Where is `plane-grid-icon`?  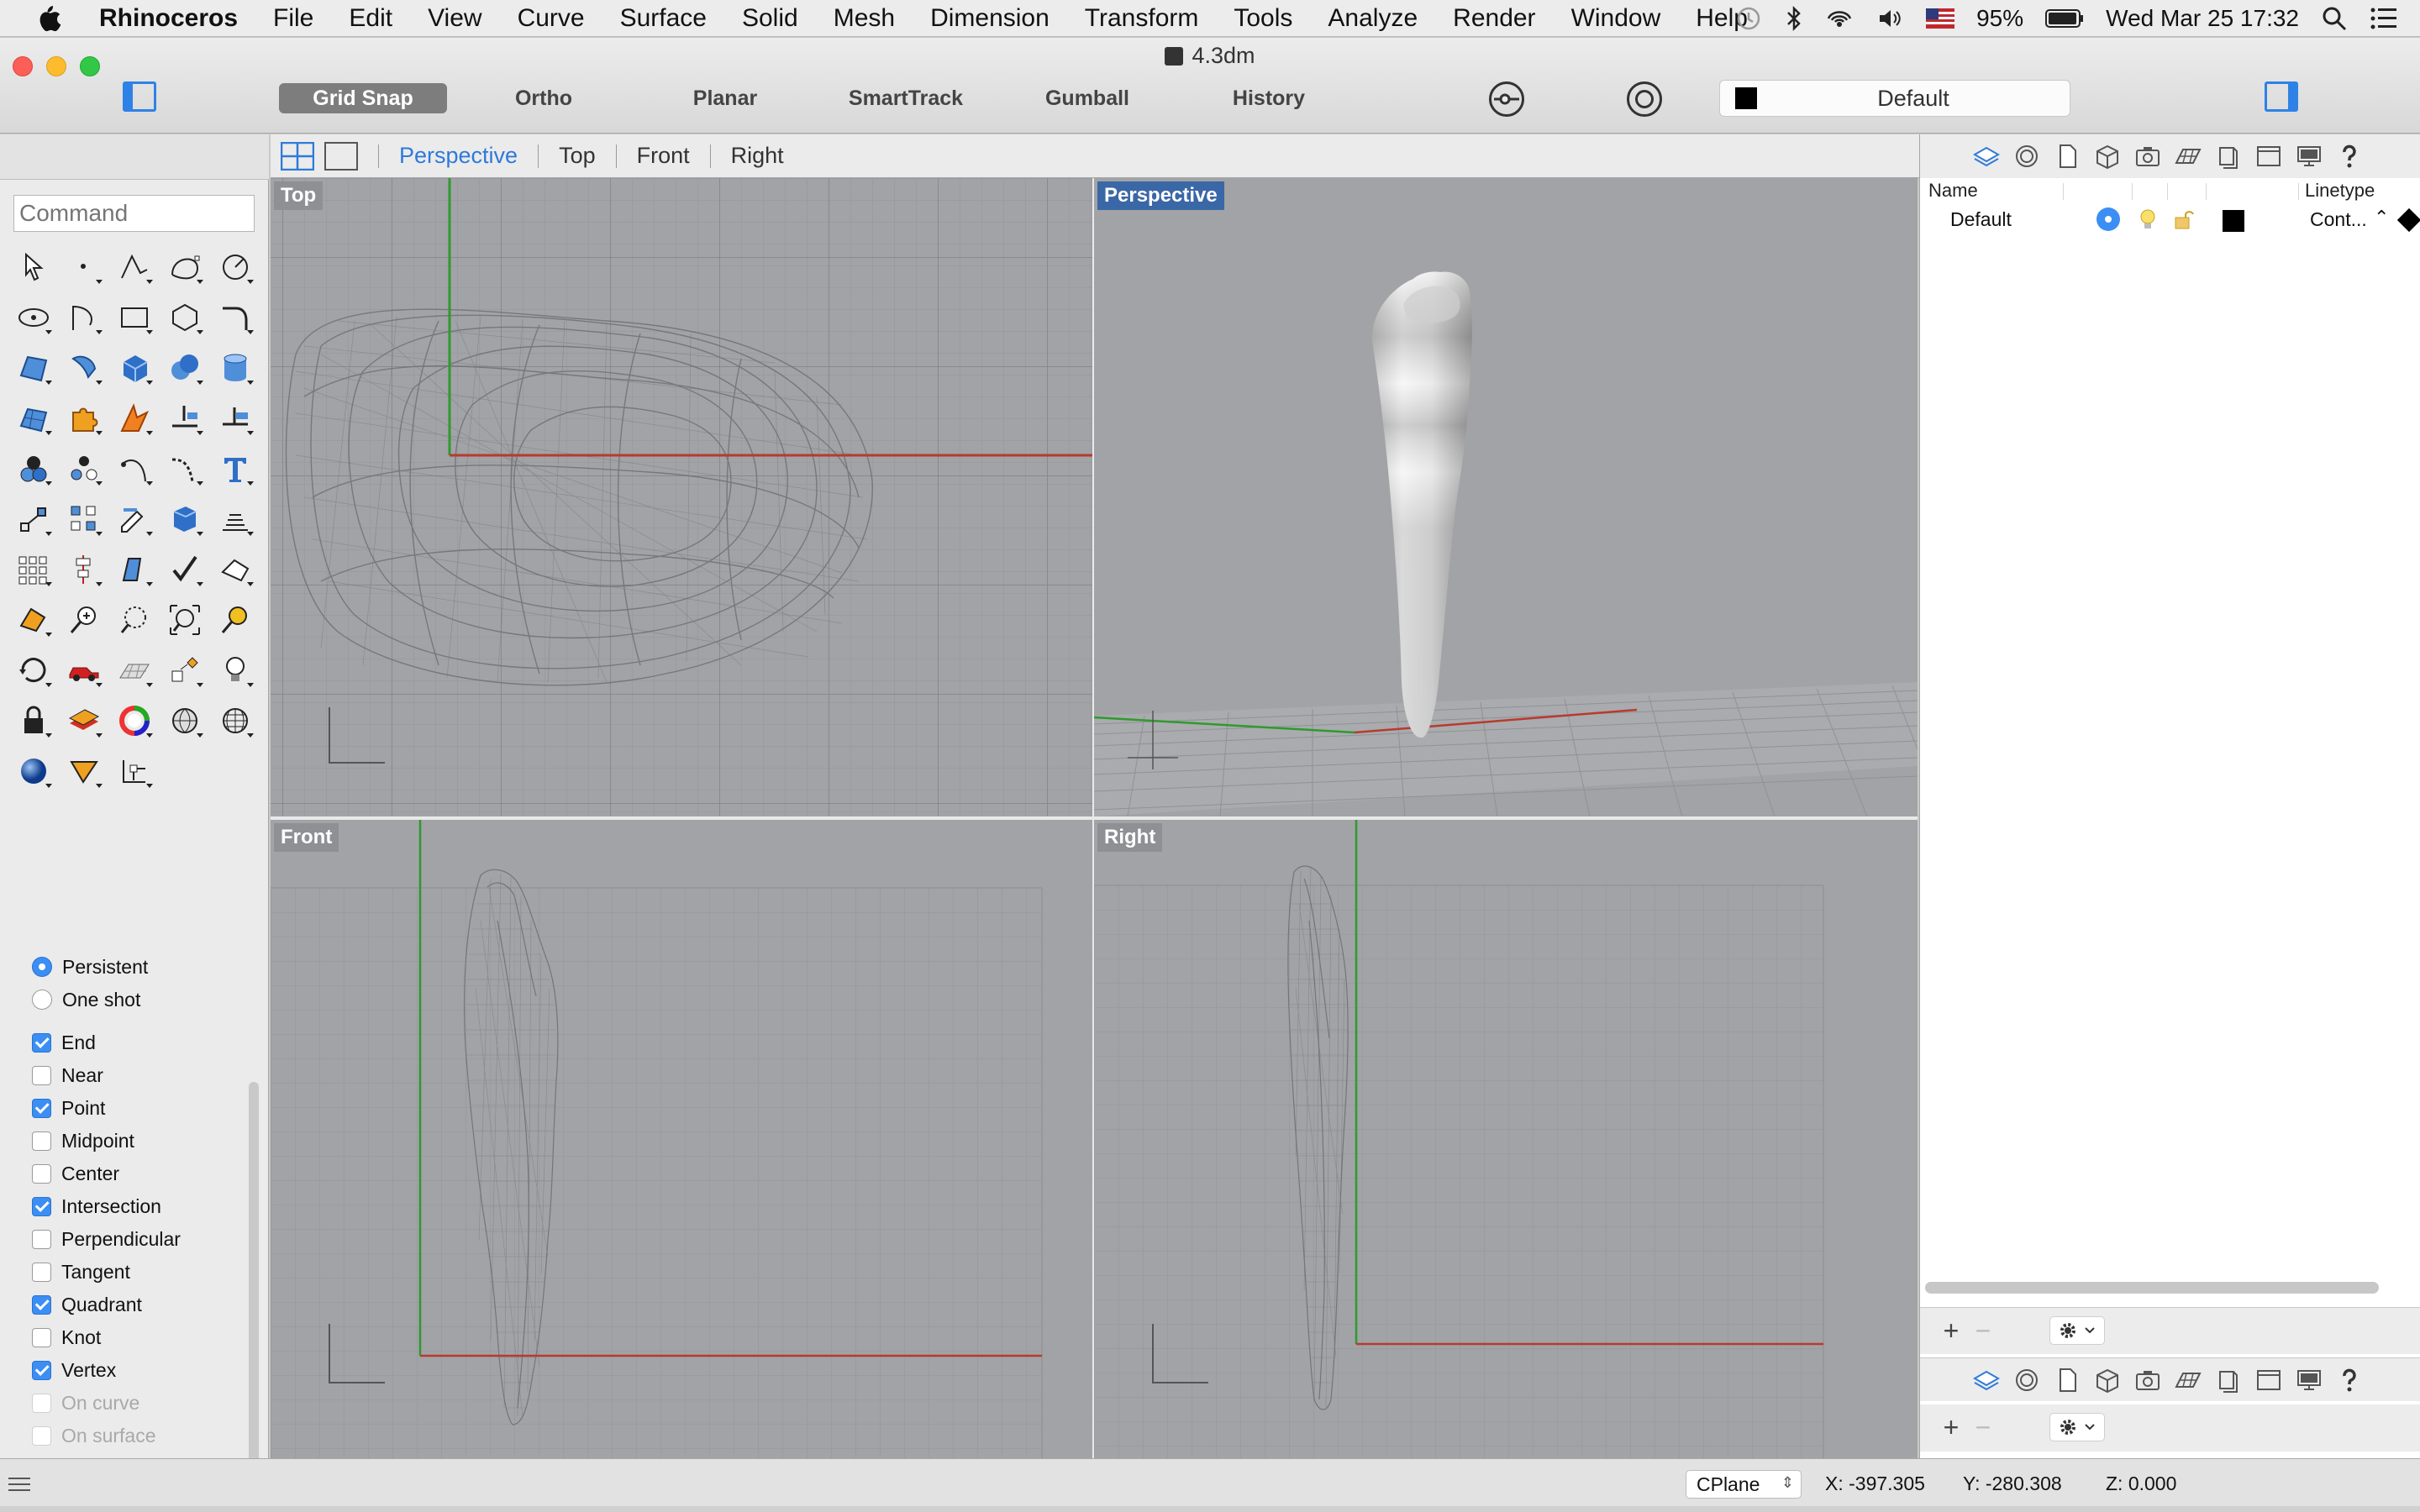 plane-grid-icon is located at coordinates (134, 670).